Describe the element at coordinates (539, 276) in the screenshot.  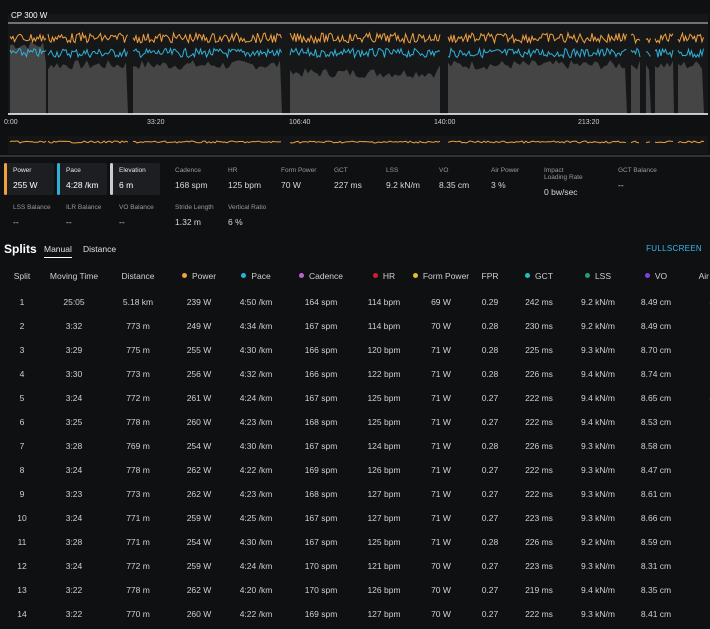
I see `column-header: GCT` at that location.